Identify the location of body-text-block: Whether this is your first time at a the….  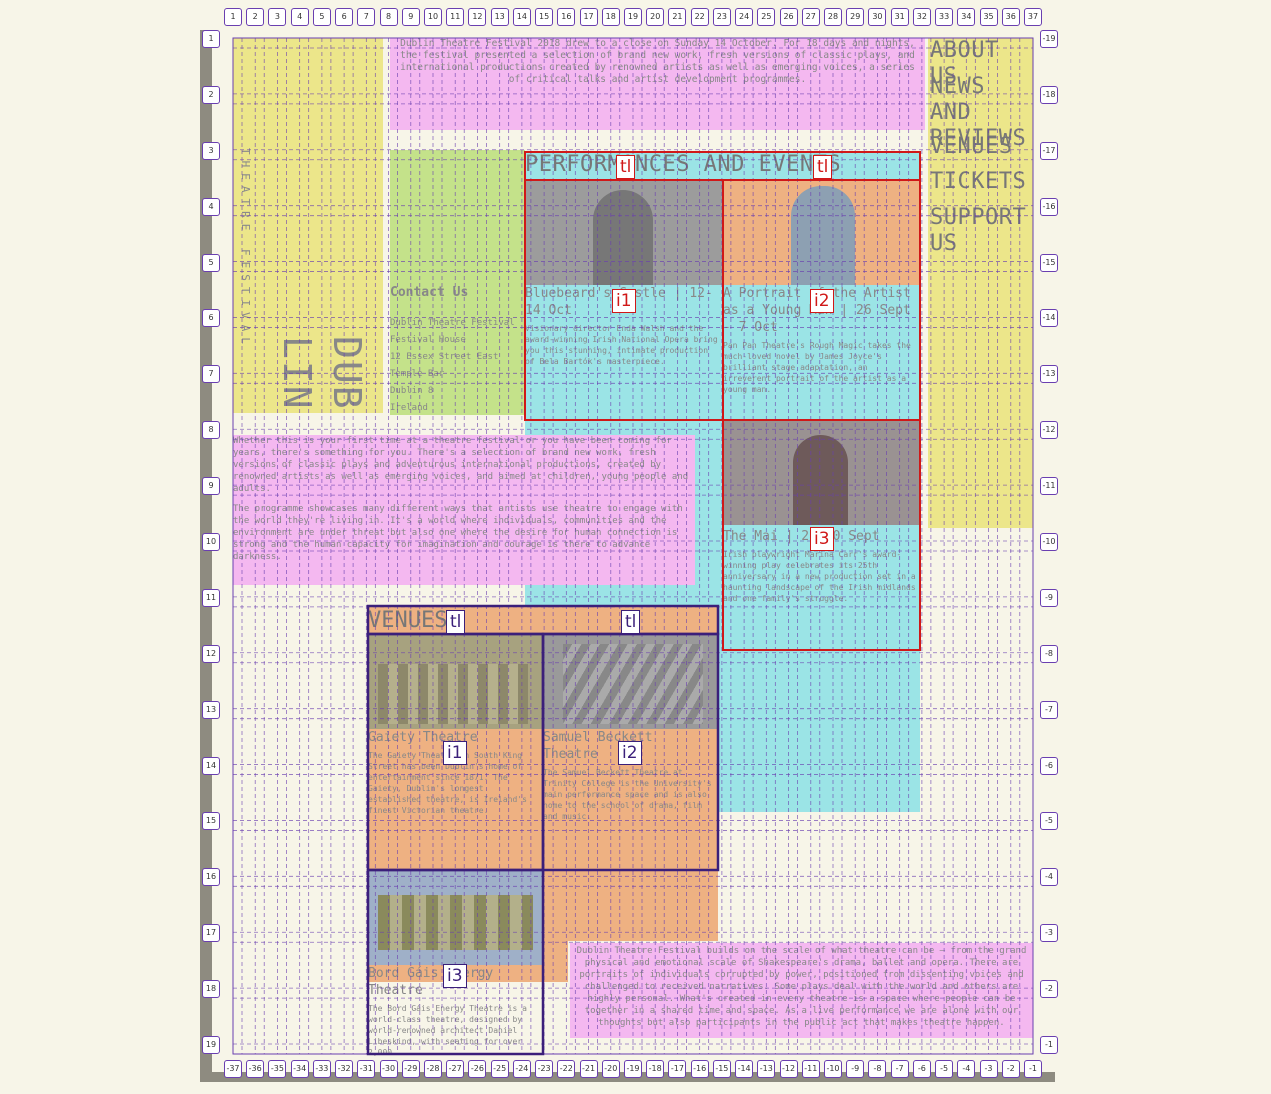
(464, 510).